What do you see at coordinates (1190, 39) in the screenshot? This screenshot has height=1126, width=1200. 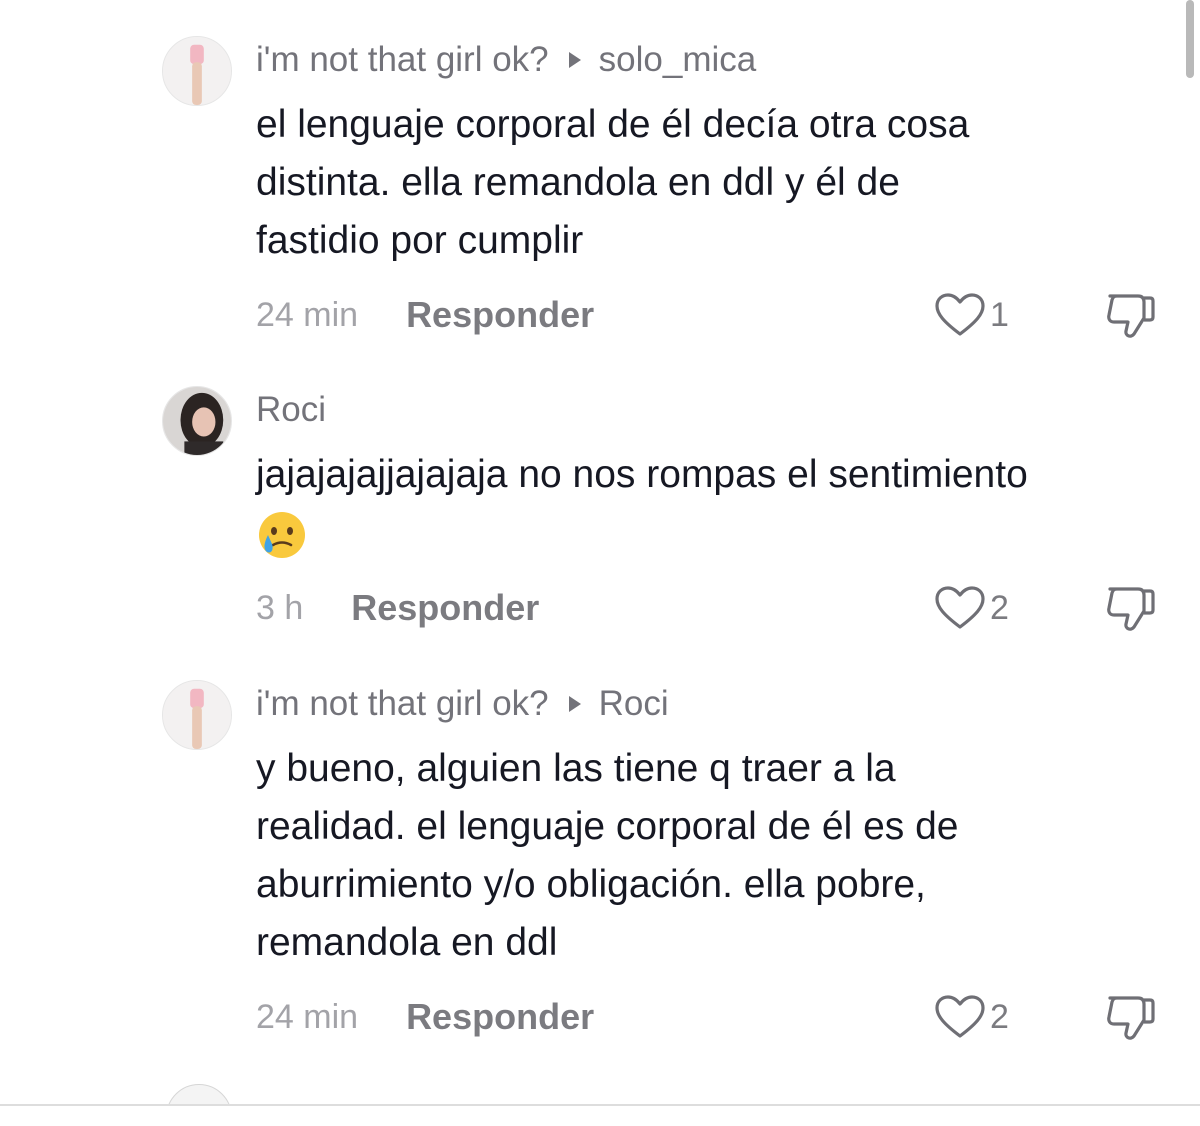 I see `scrollbar` at bounding box center [1190, 39].